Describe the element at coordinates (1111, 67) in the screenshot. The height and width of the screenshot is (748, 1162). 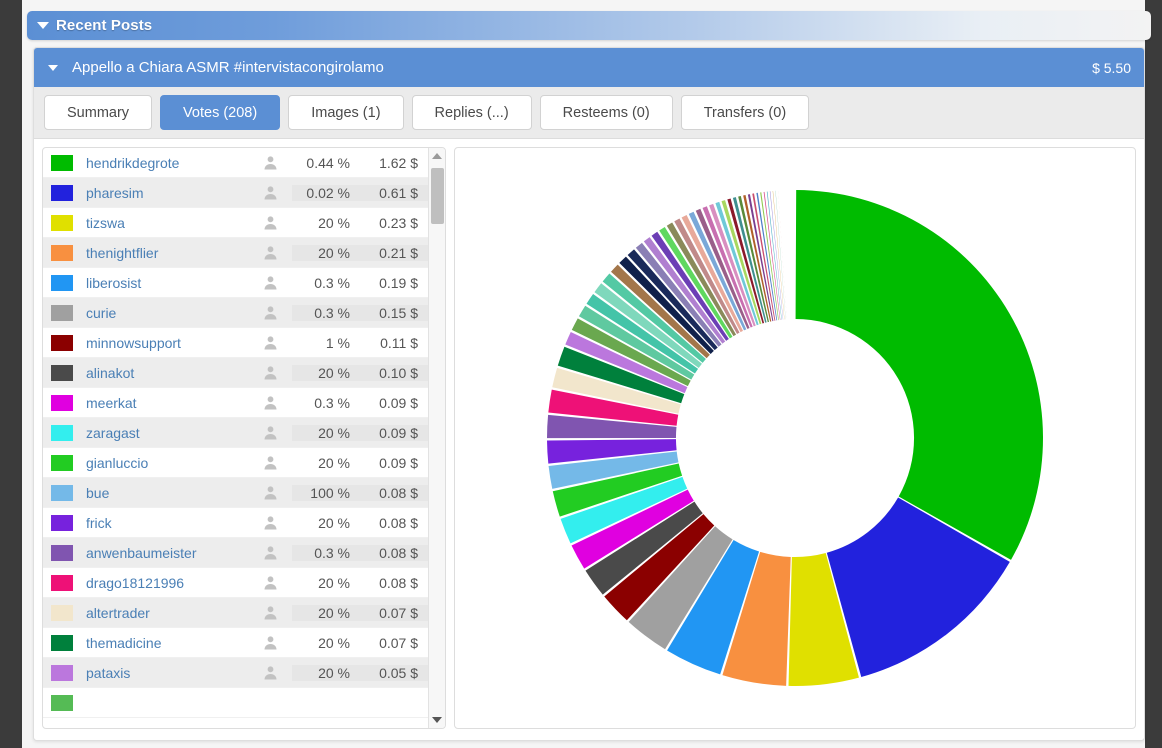
I see `post-amount: $ 5.50` at that location.